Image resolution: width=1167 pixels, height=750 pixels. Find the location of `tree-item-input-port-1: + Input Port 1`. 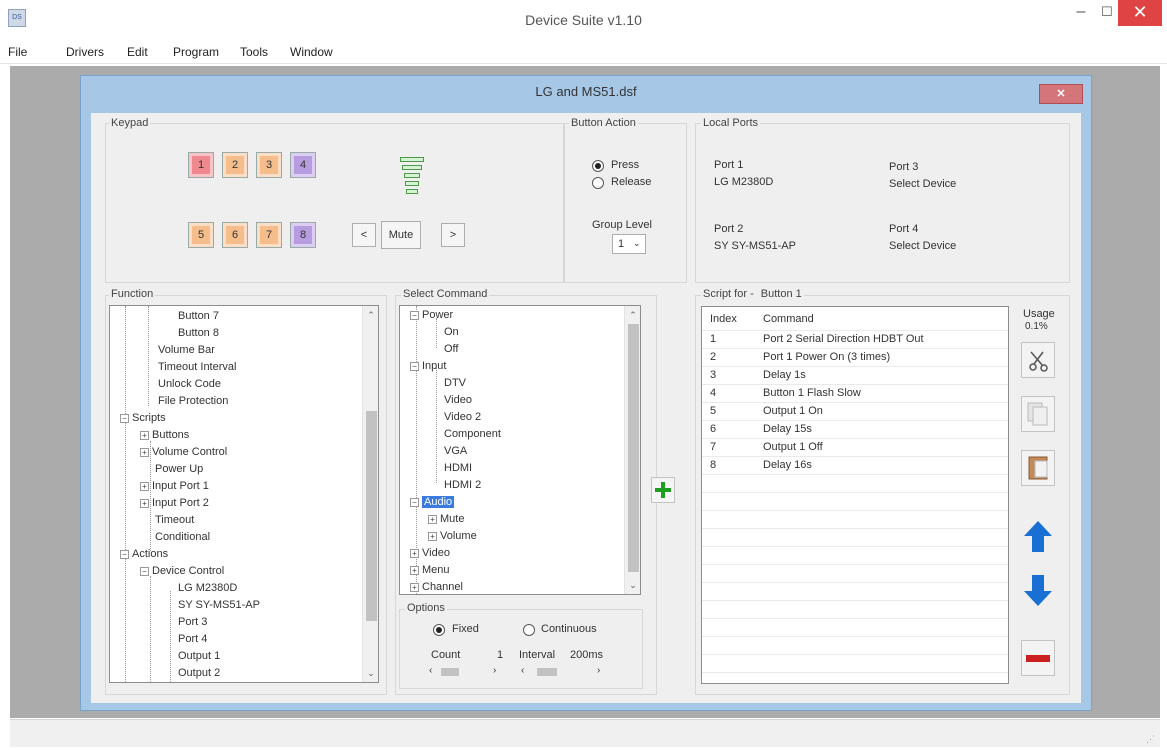

tree-item-input-port-1: + Input Port 1 is located at coordinates (174, 486).